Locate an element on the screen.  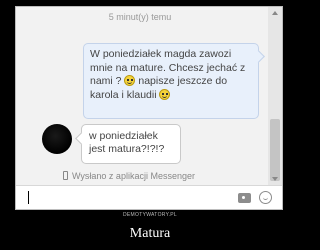
message-input is located at coordinates (28, 197).